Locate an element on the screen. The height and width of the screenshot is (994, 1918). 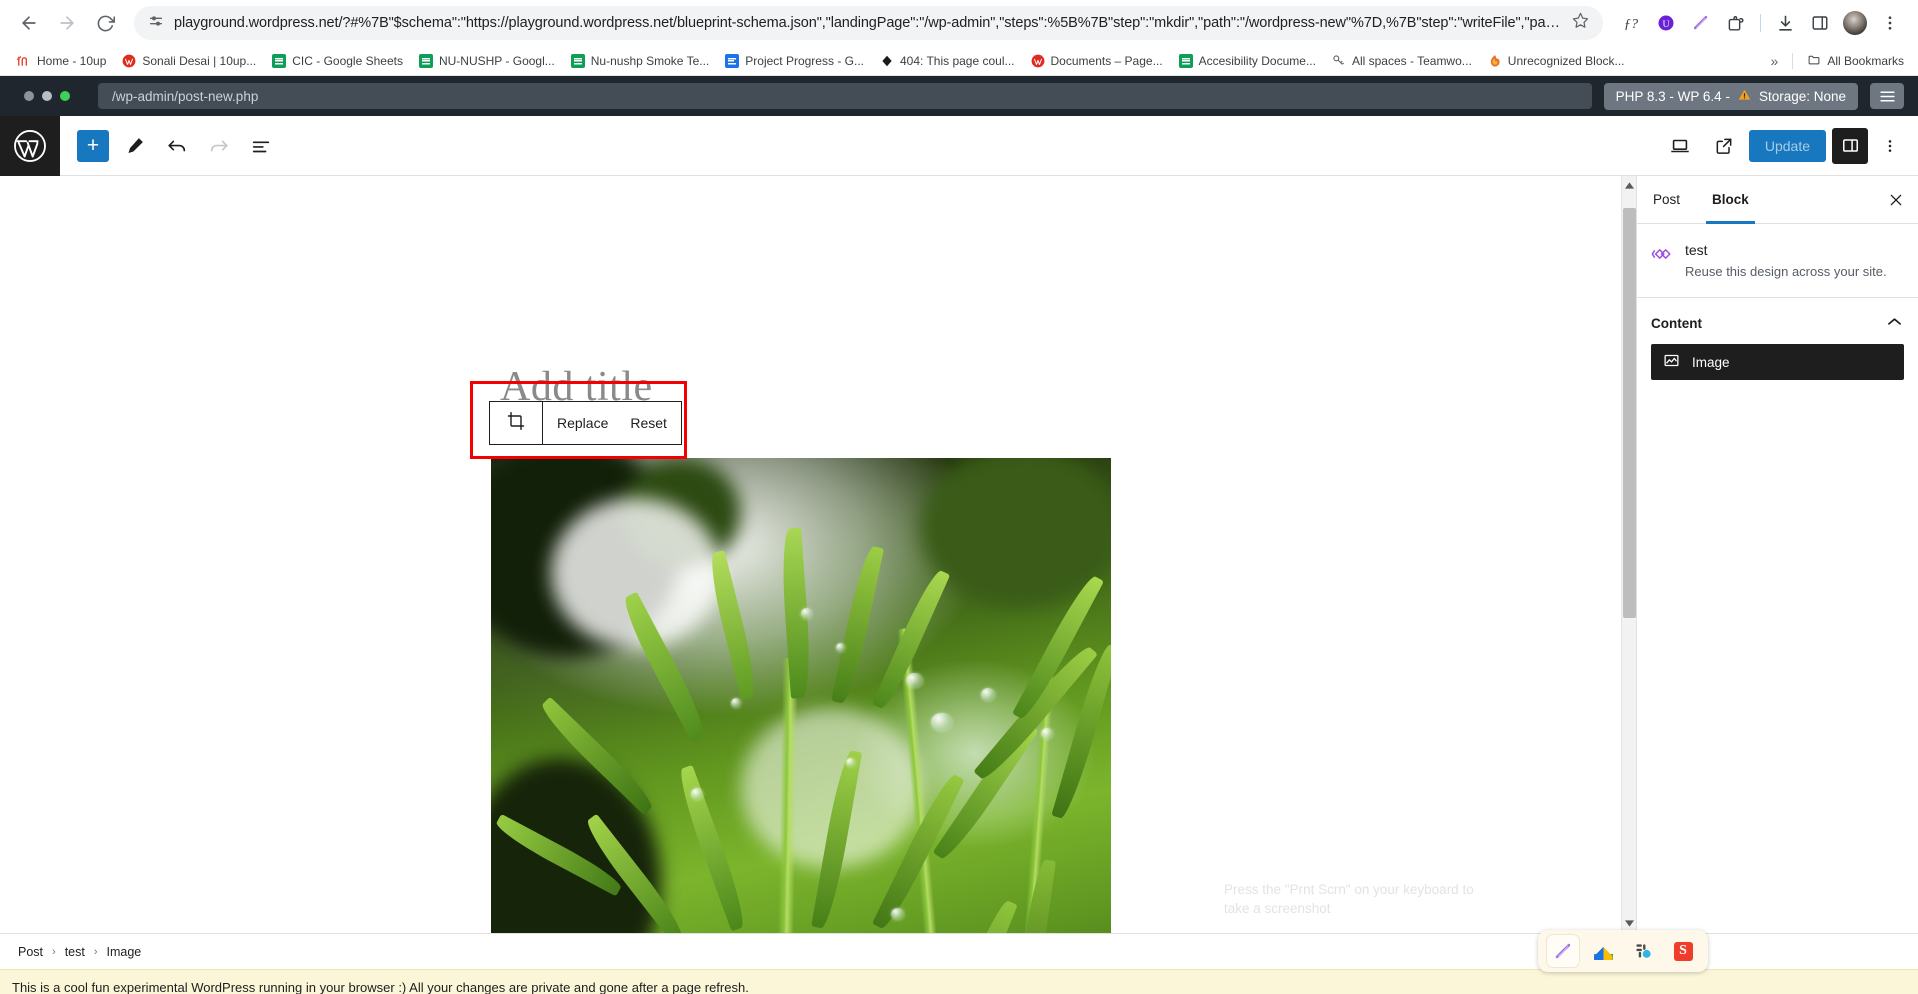
font-question-icon: ƒ? is located at coordinates (1631, 23).